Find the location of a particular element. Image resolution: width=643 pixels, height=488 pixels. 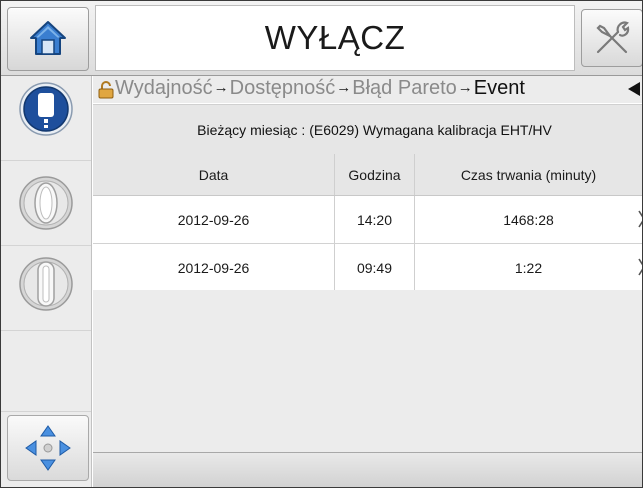

home-icon is located at coordinates (48, 38).